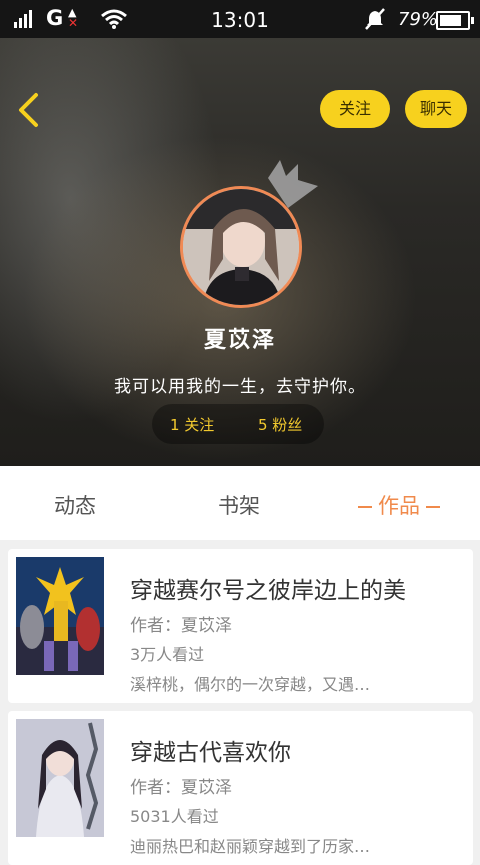  I want to click on follows-count: 1 关注, so click(192, 424).